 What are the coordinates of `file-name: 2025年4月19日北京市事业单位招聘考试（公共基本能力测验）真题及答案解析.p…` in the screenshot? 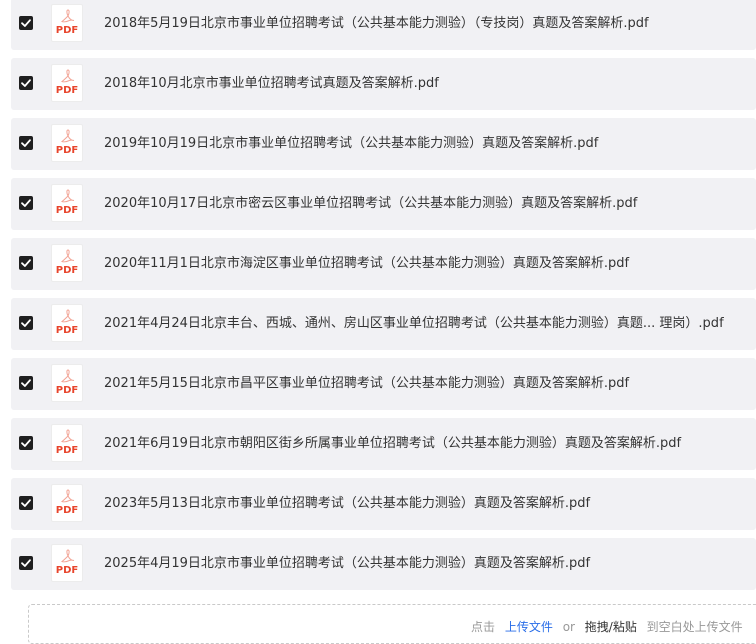 It's located at (347, 563).